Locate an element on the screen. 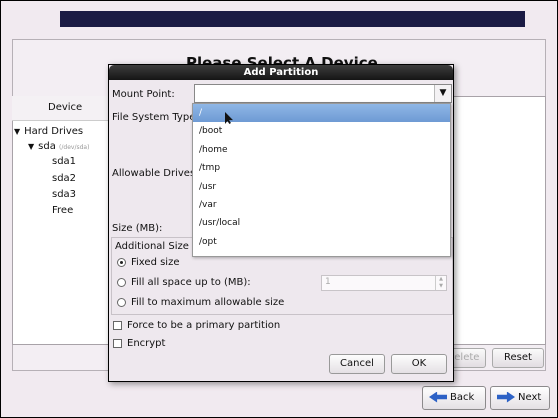  mount-option: /usr/local is located at coordinates (321, 223).